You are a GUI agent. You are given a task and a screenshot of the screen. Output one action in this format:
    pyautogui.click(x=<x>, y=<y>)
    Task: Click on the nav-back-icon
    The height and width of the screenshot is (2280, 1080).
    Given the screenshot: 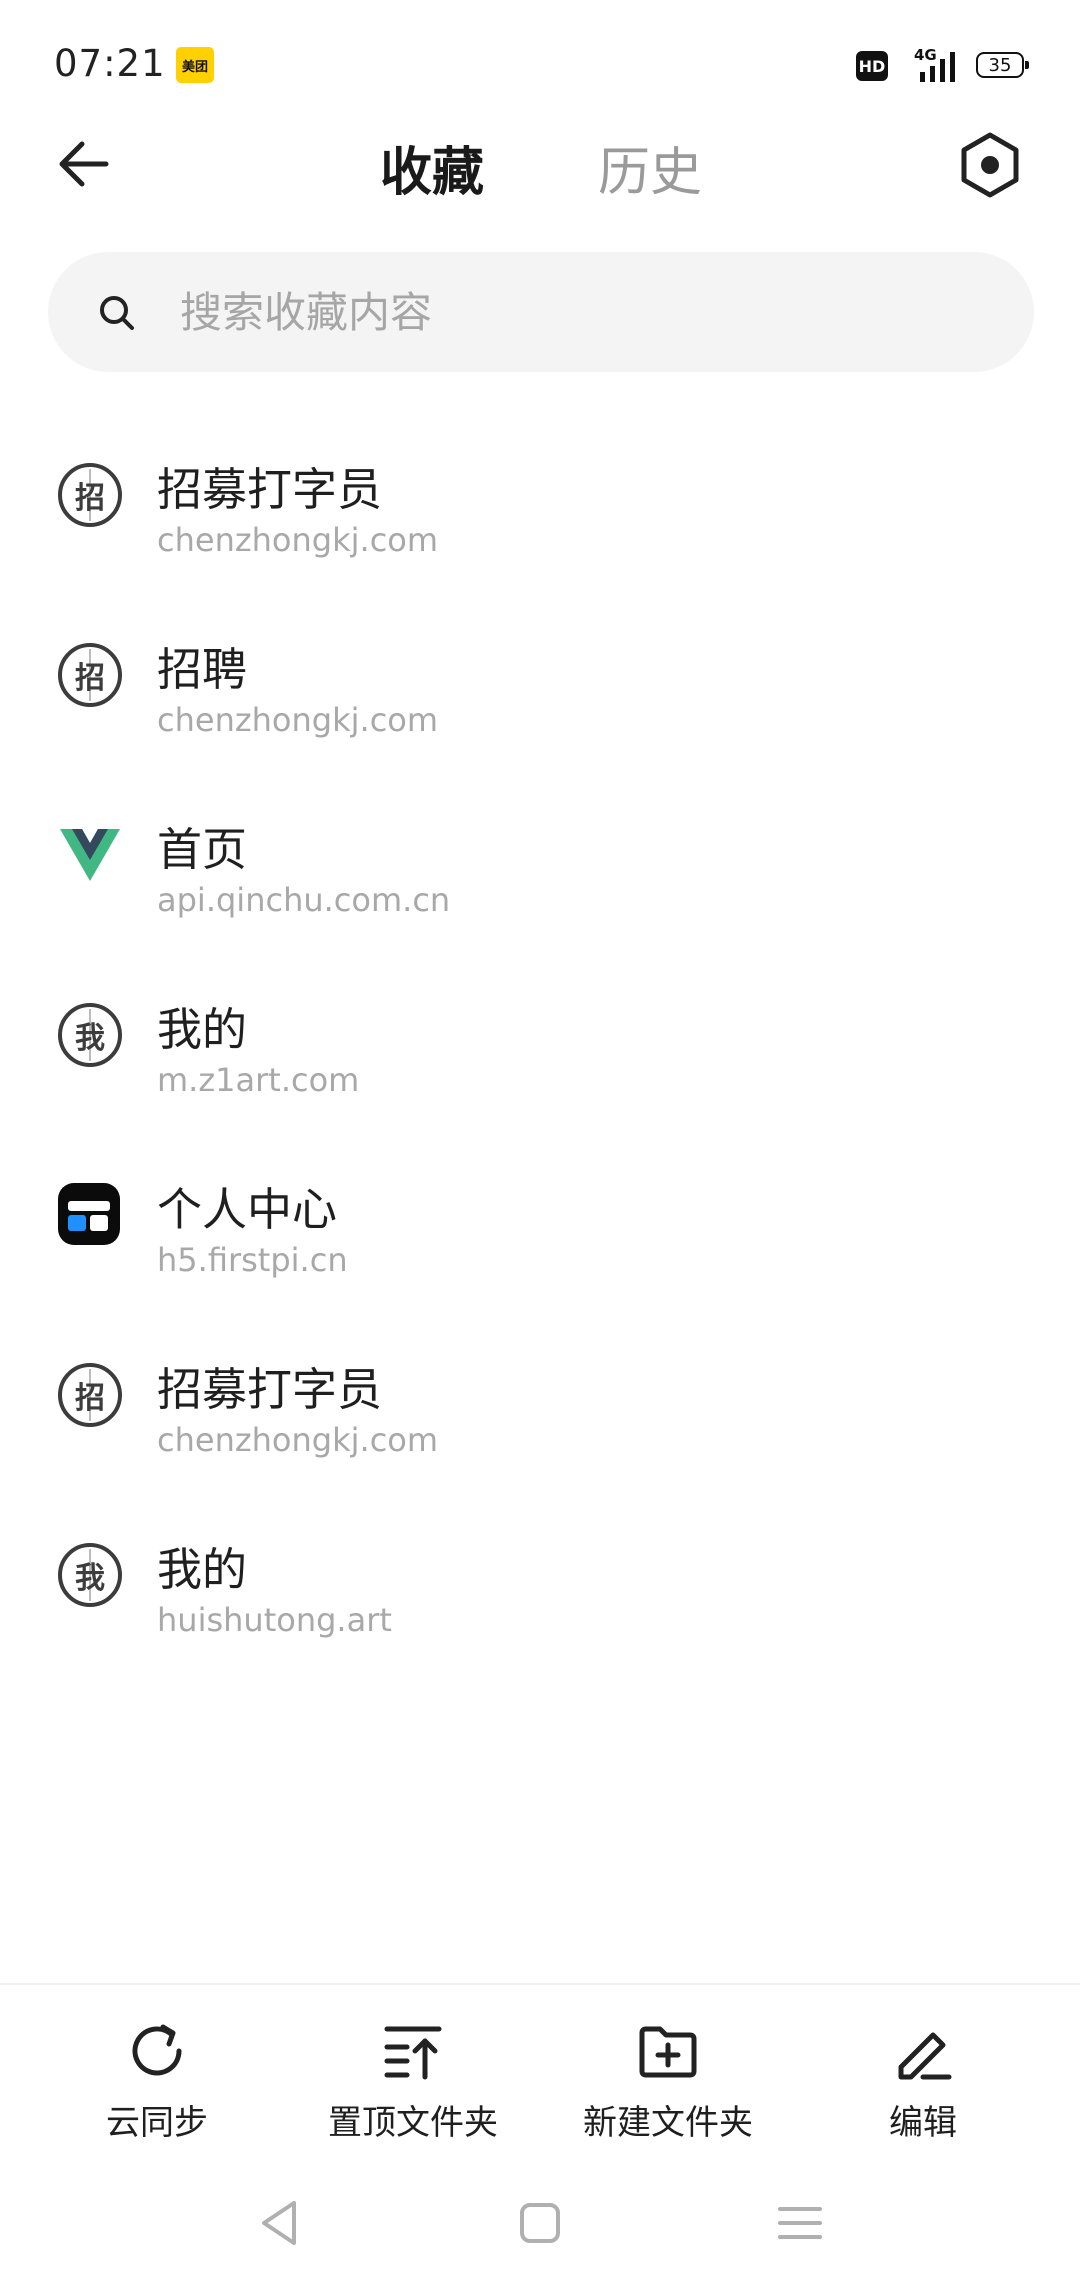 What is the action you would take?
    pyautogui.click(x=280, y=2223)
    